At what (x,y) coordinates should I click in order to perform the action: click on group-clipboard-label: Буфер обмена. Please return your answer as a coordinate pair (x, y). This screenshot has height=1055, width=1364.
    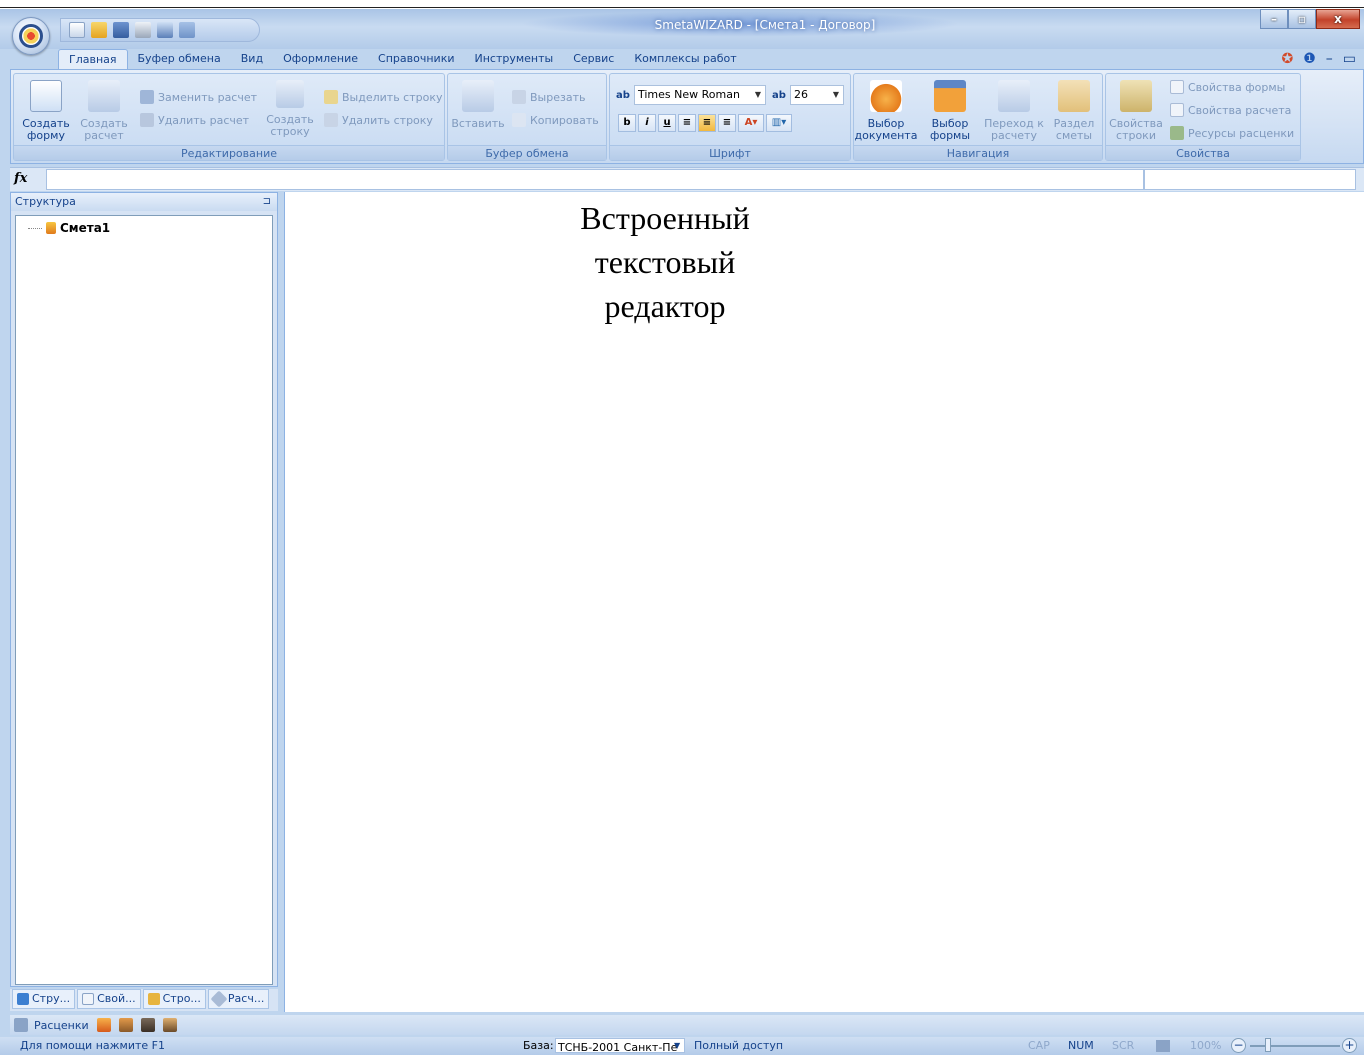
    Looking at the image, I should click on (527, 152).